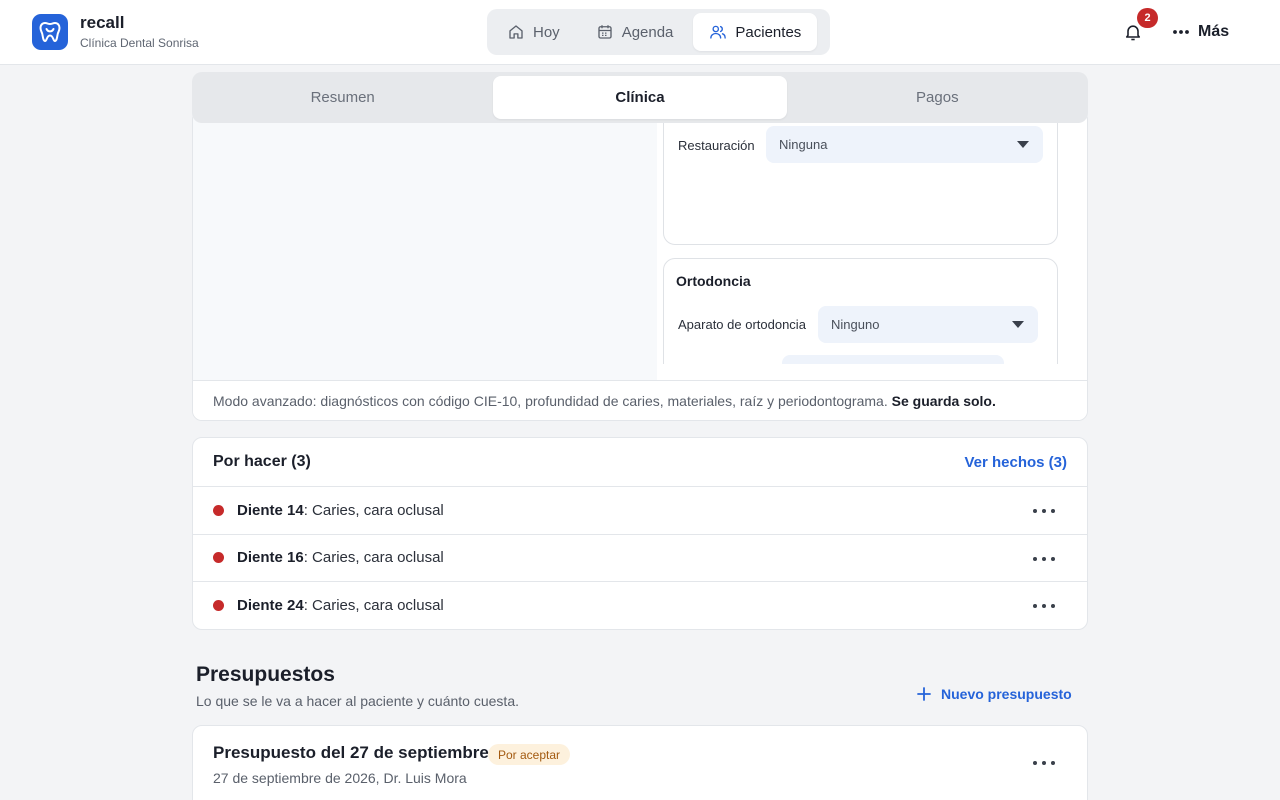 This screenshot has height=800, width=1280. Describe the element at coordinates (718, 32) in the screenshot. I see `users-icon` at that location.